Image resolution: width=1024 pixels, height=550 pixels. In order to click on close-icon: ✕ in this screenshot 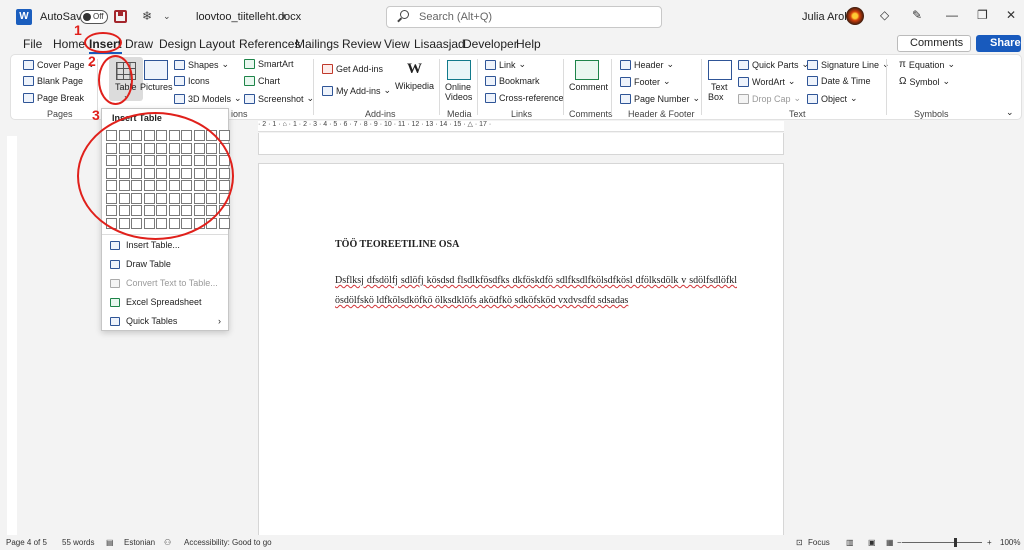, I will do `click(1011, 15)`.